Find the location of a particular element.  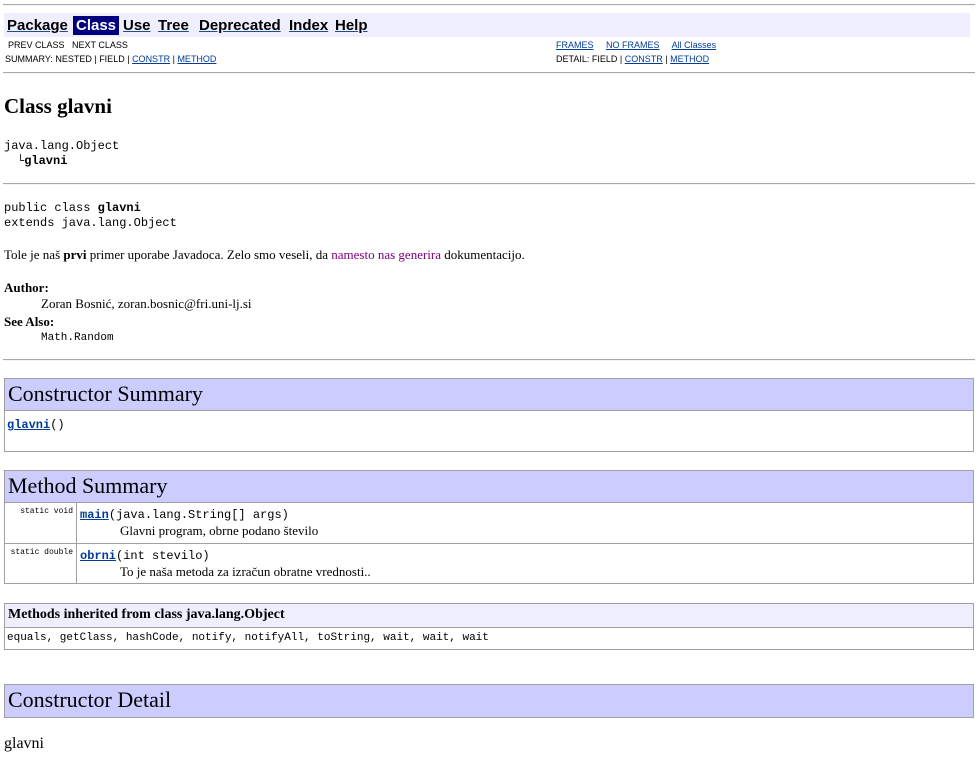

method-modifier: static double is located at coordinates (41, 564).